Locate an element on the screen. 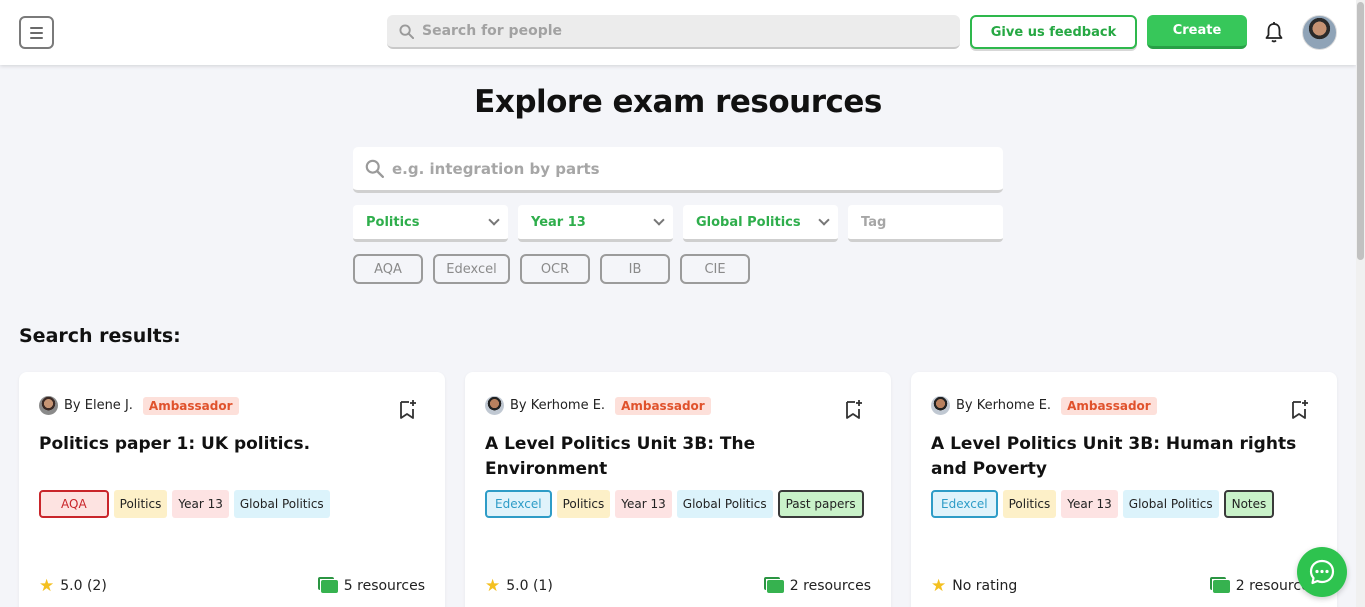 This screenshot has height=607, width=1365. card-resources: 5 resources is located at coordinates (371, 585).